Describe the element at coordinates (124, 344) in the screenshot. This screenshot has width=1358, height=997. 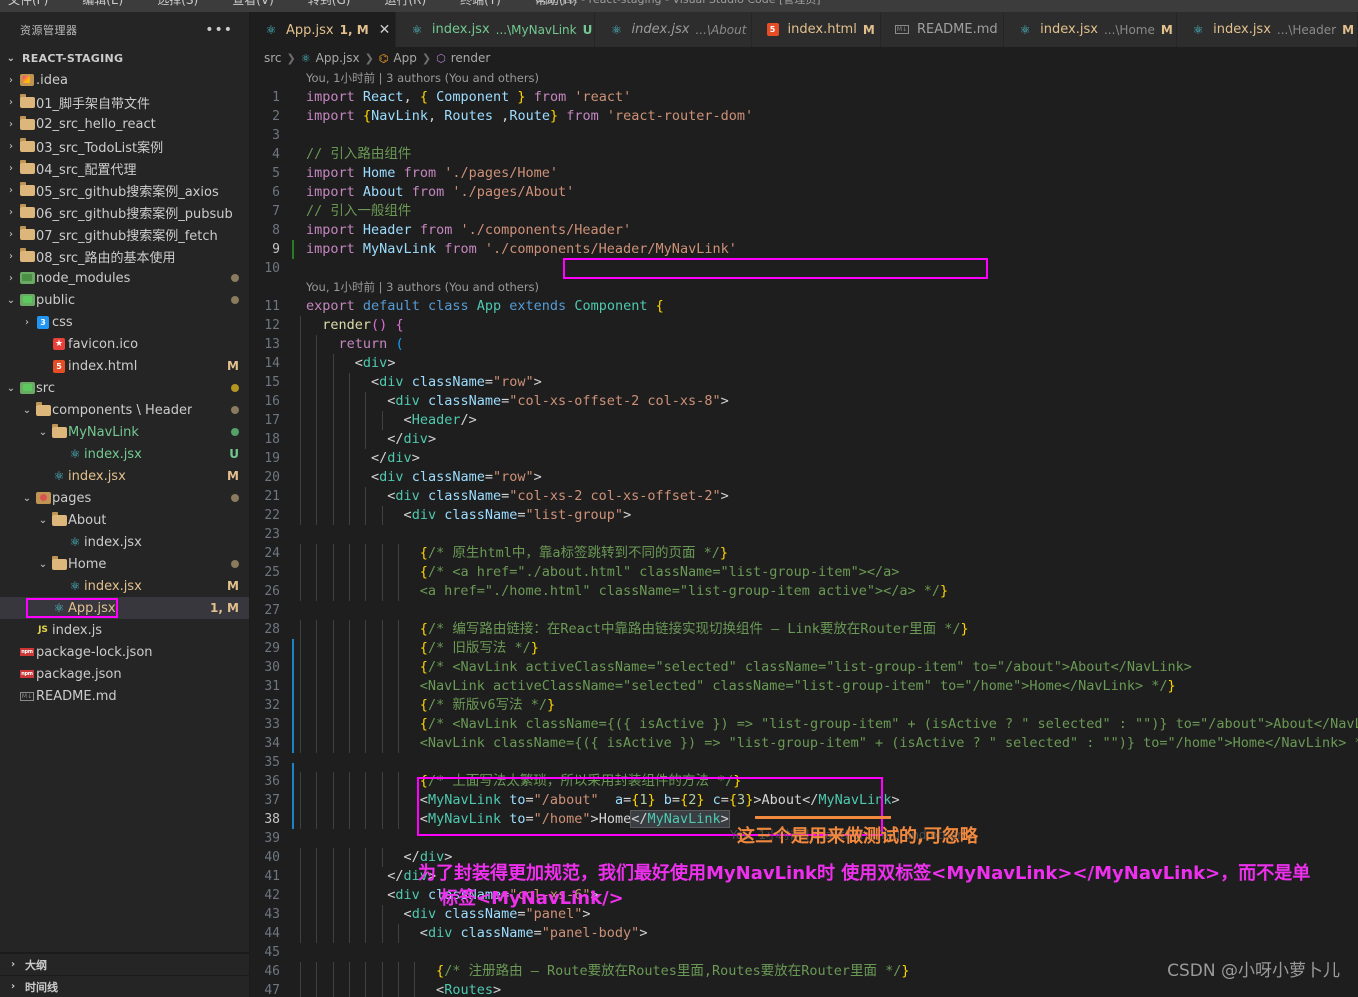
I see `tree-item-favicon.ico: ★ favicon.ico` at that location.